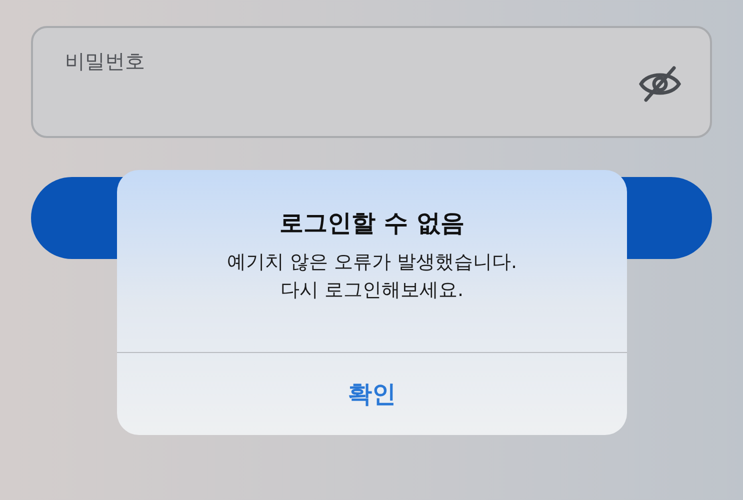  What do you see at coordinates (372, 394) in the screenshot?
I see `confirm-button: 확인` at bounding box center [372, 394].